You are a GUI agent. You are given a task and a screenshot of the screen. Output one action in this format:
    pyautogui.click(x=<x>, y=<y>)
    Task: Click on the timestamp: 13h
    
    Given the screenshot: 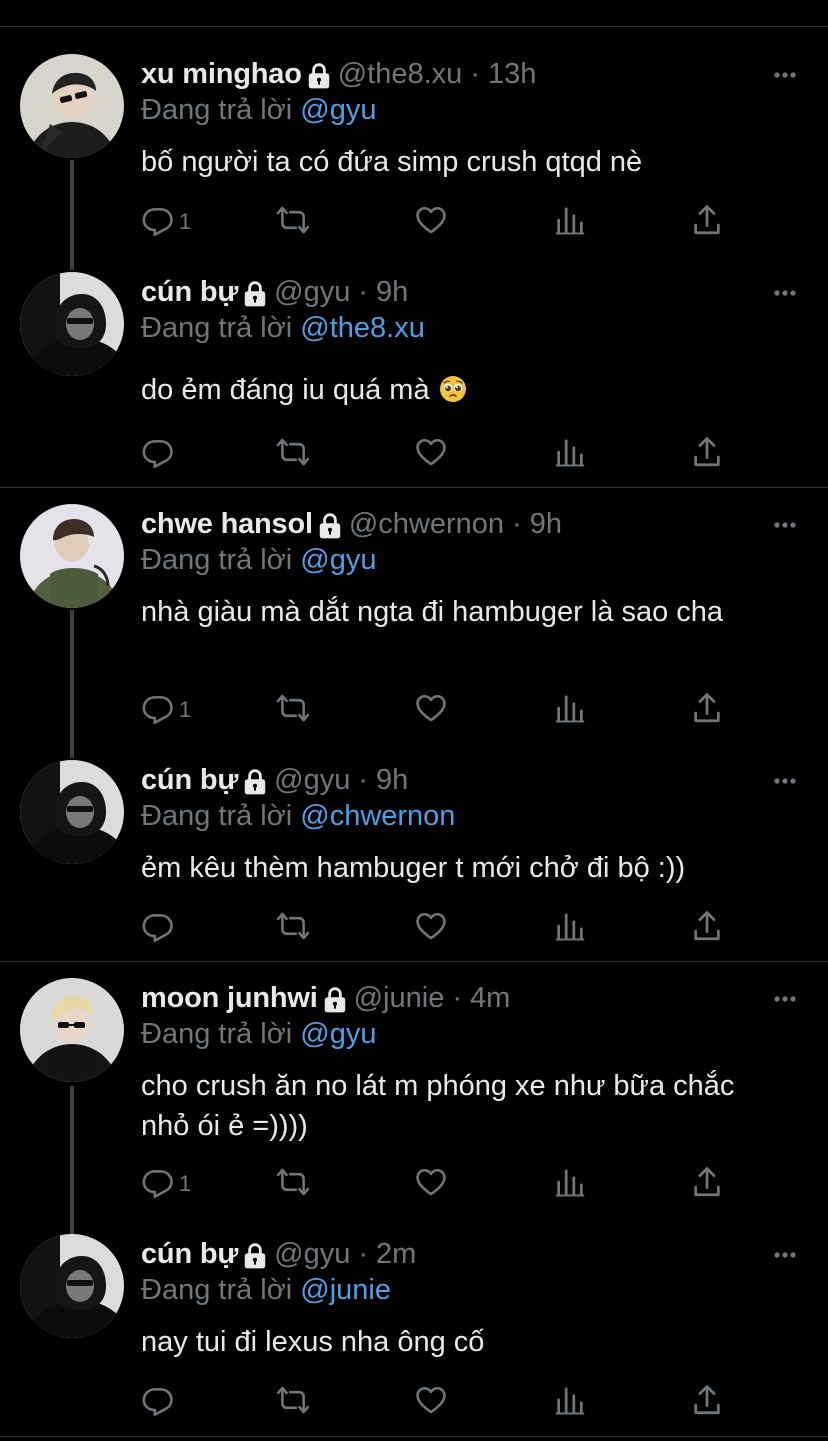 What is the action you would take?
    pyautogui.click(x=512, y=74)
    